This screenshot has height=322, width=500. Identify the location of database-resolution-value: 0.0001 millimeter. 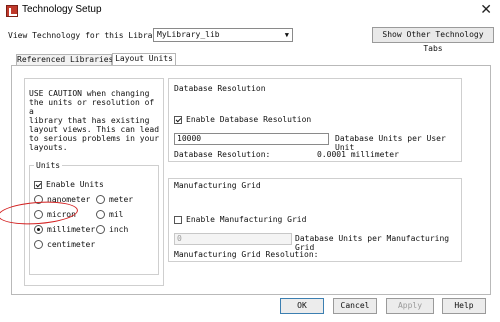
(358, 154).